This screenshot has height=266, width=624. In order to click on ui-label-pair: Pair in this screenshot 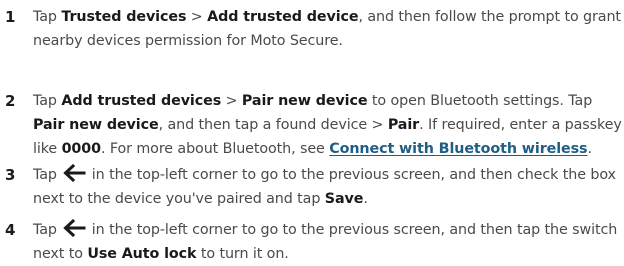, I will do `click(403, 125)`.